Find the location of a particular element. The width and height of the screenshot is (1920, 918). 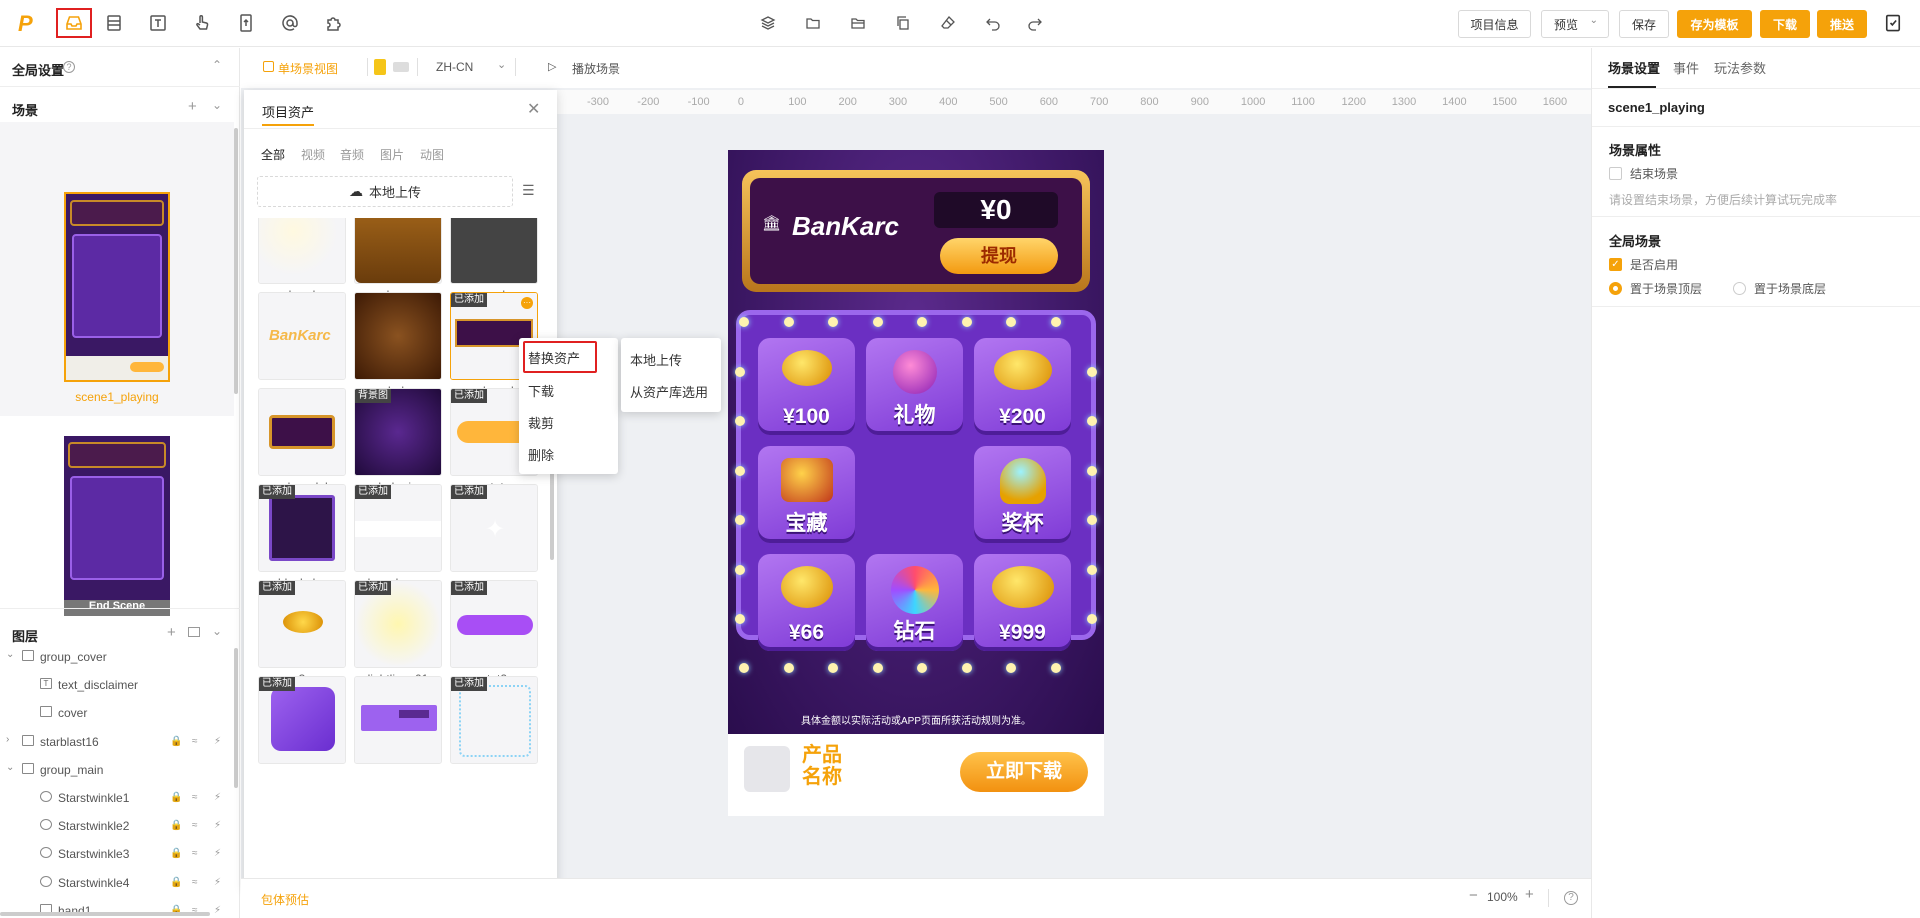

push-button: 推送 is located at coordinates (1842, 24).